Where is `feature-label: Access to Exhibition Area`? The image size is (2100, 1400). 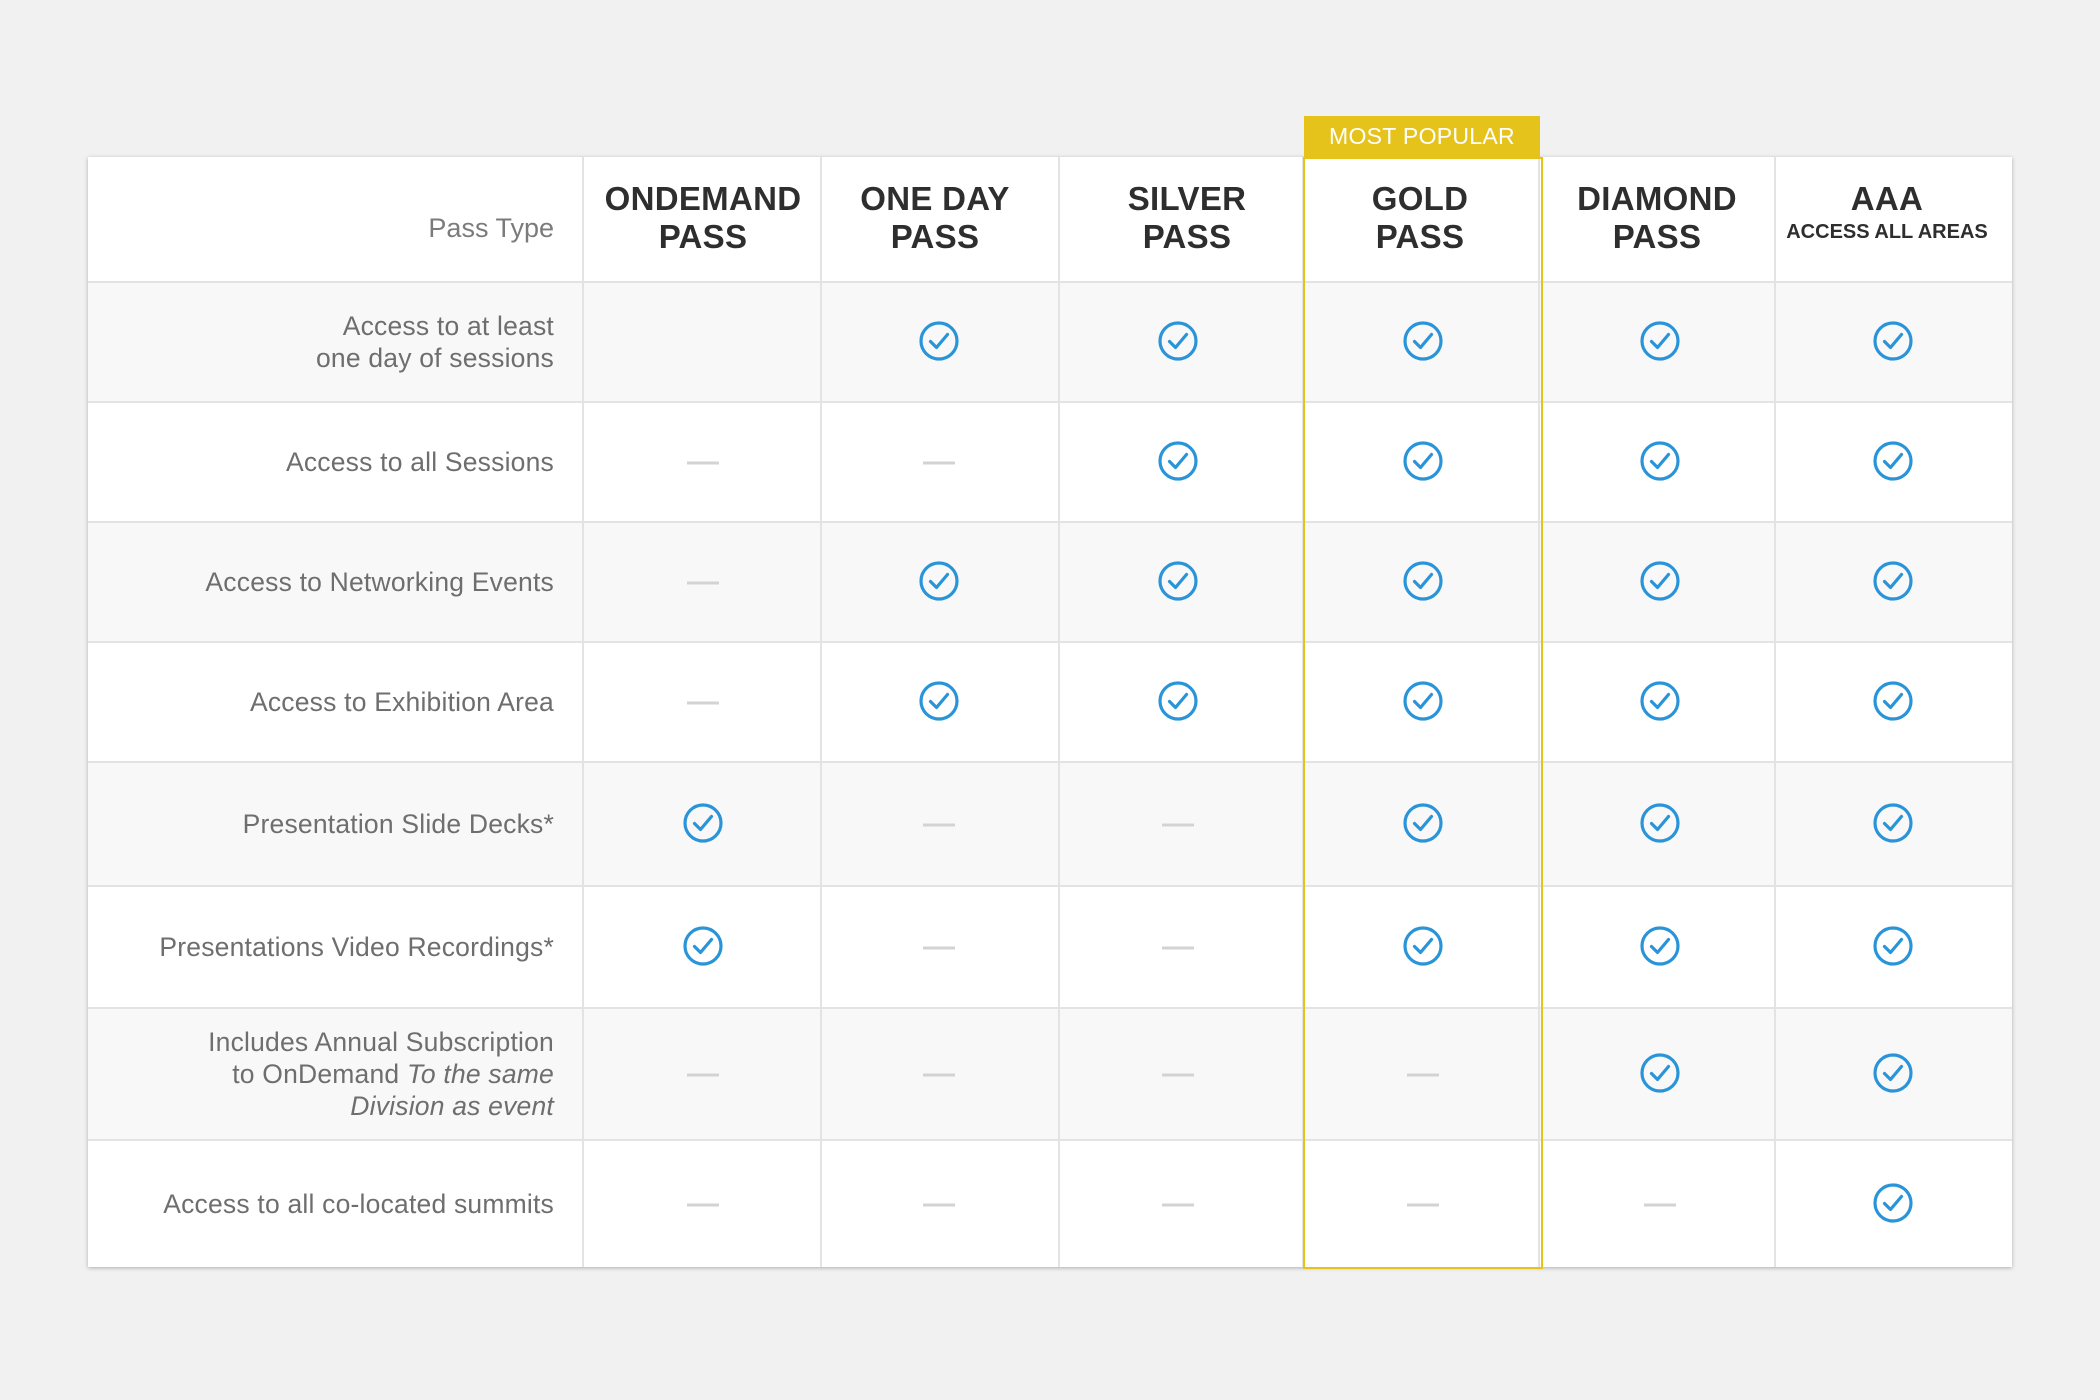 feature-label: Access to Exhibition Area is located at coordinates (402, 702).